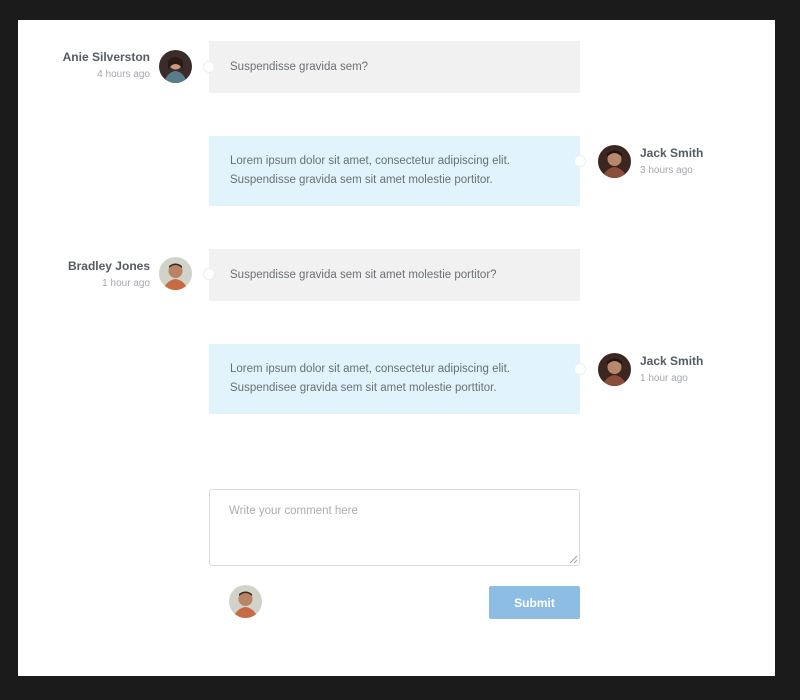 The width and height of the screenshot is (800, 700). Describe the element at coordinates (245, 601) in the screenshot. I see `current-user-avatar-icon` at that location.